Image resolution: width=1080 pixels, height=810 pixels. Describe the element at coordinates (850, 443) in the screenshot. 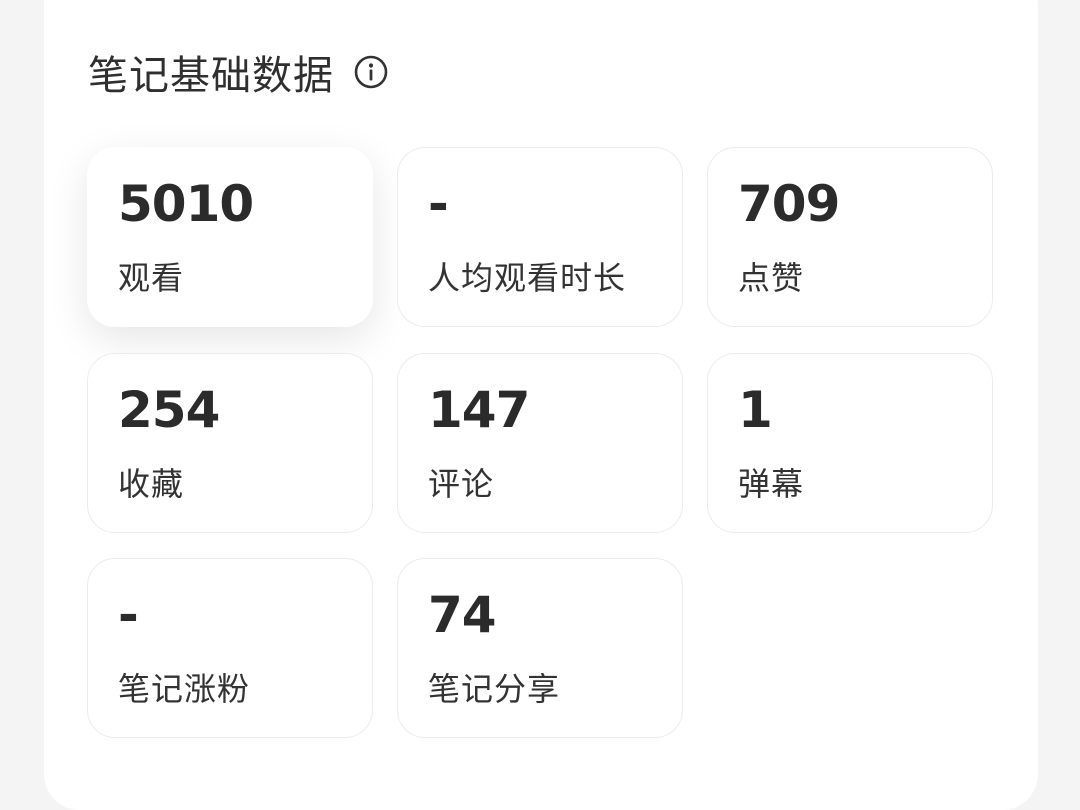

I see `metric-tile-danmaku: 1 弹幕` at that location.